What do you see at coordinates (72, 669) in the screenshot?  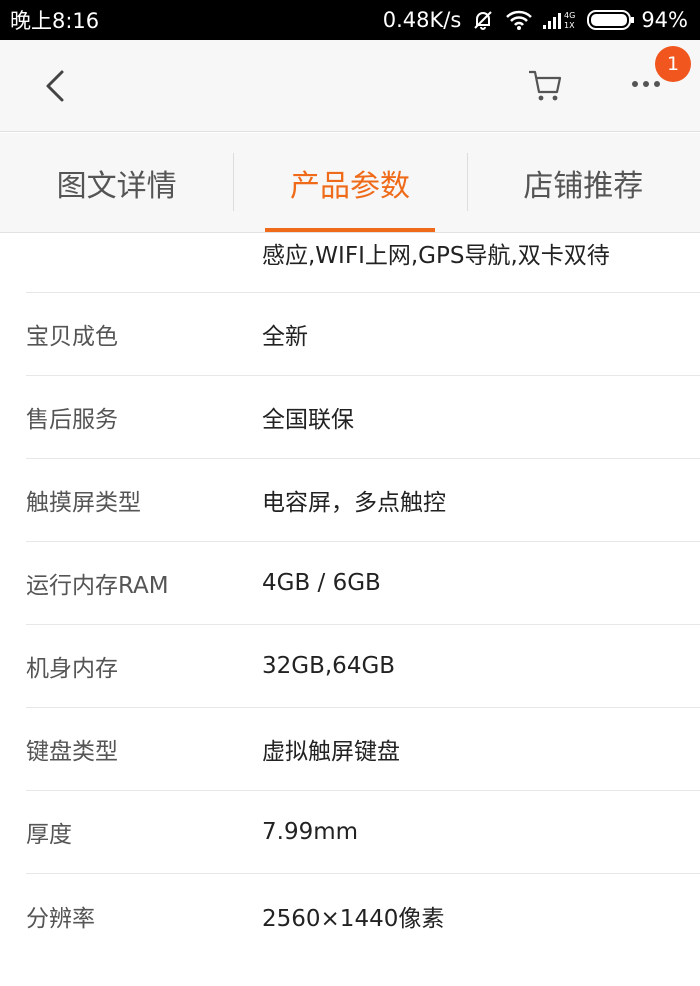 I see `spec-label: 机身内存` at bounding box center [72, 669].